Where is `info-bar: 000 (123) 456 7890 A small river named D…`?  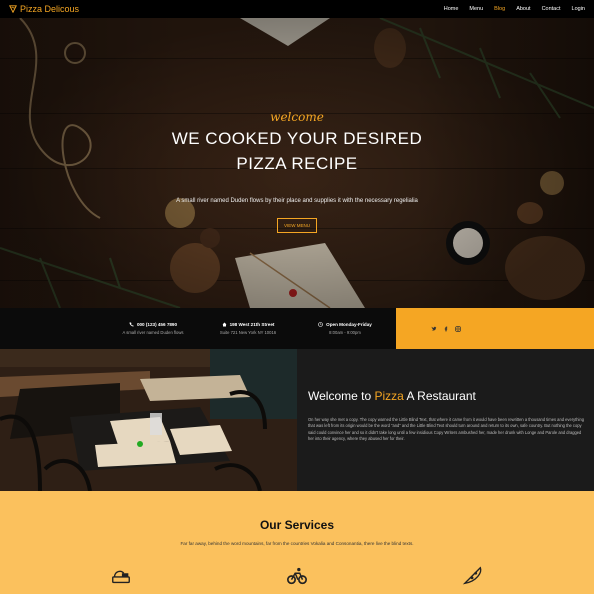
info-bar: 000 (123) 456 7890 A small river named D… is located at coordinates (198, 328).